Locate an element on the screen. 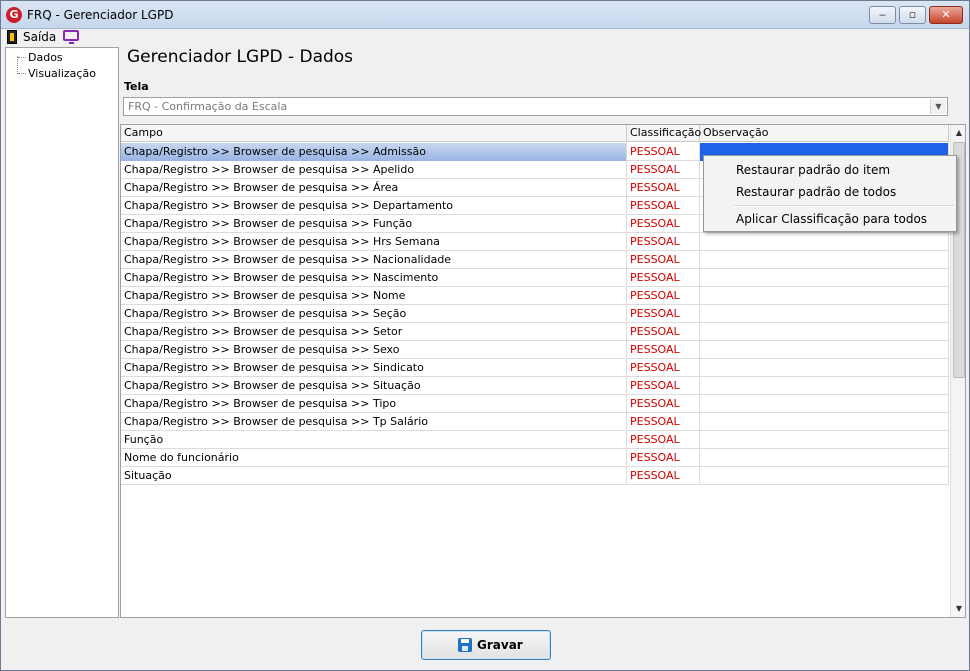 This screenshot has width=970, height=671. chevron-down-icon: ▼ is located at coordinates (938, 106).